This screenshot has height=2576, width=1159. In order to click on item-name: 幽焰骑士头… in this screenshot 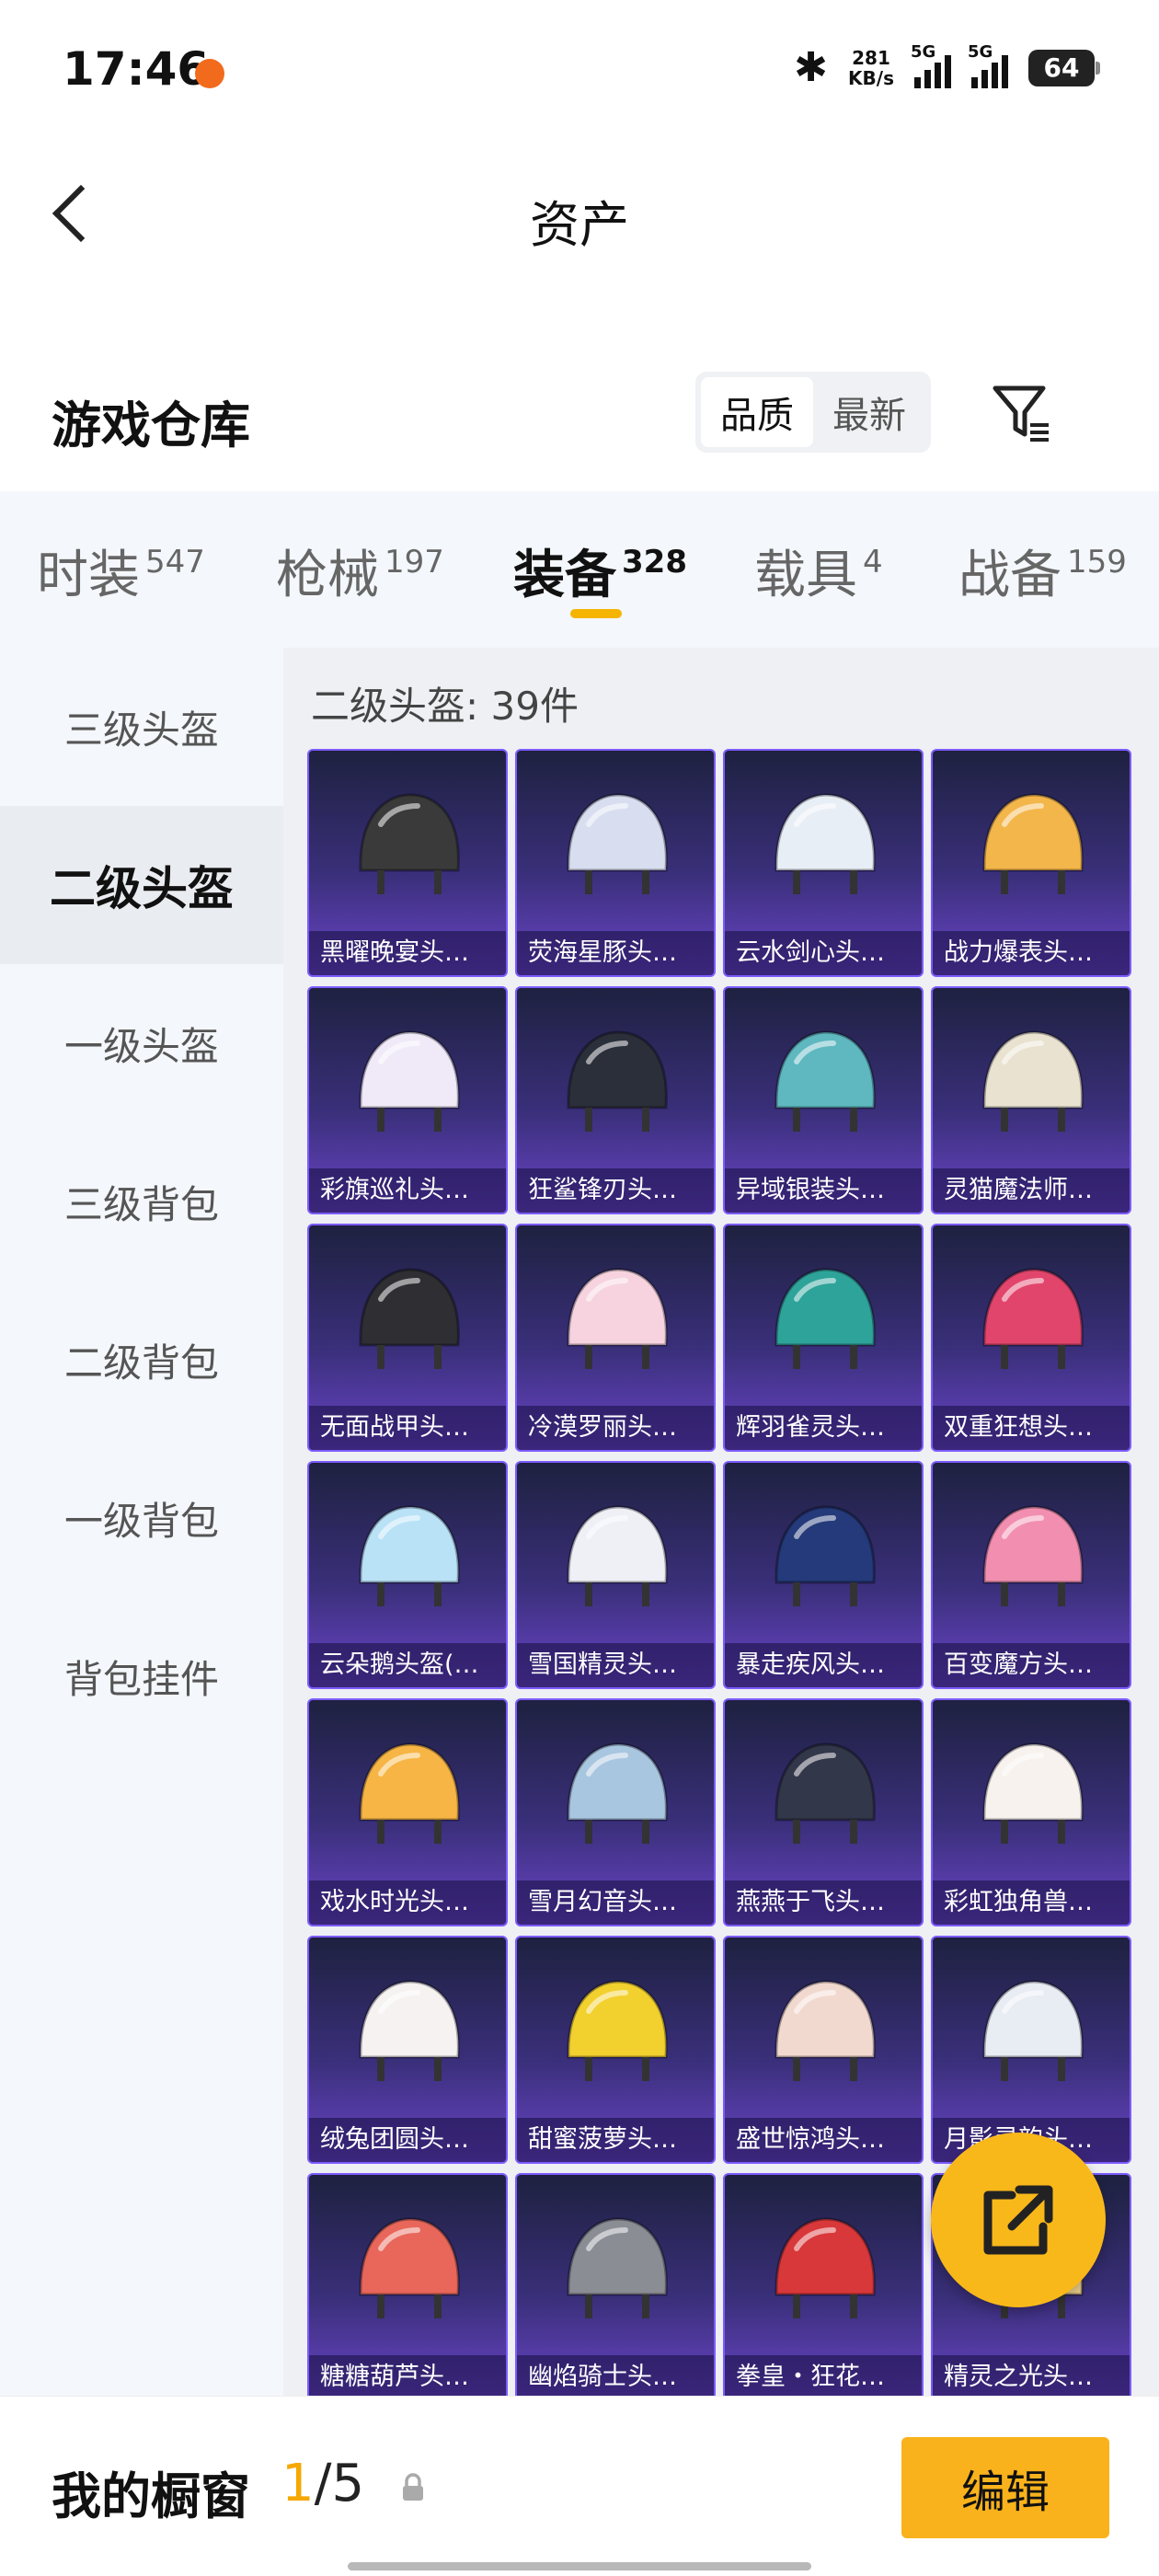, I will do `click(615, 2377)`.